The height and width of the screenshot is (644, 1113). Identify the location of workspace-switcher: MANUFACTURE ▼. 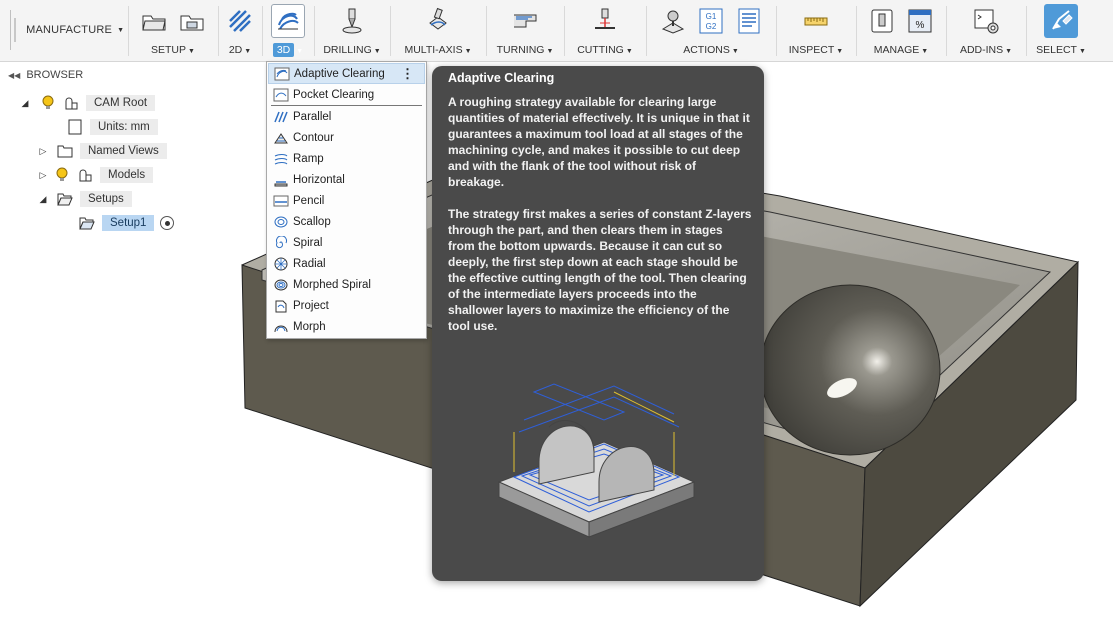
(67, 30).